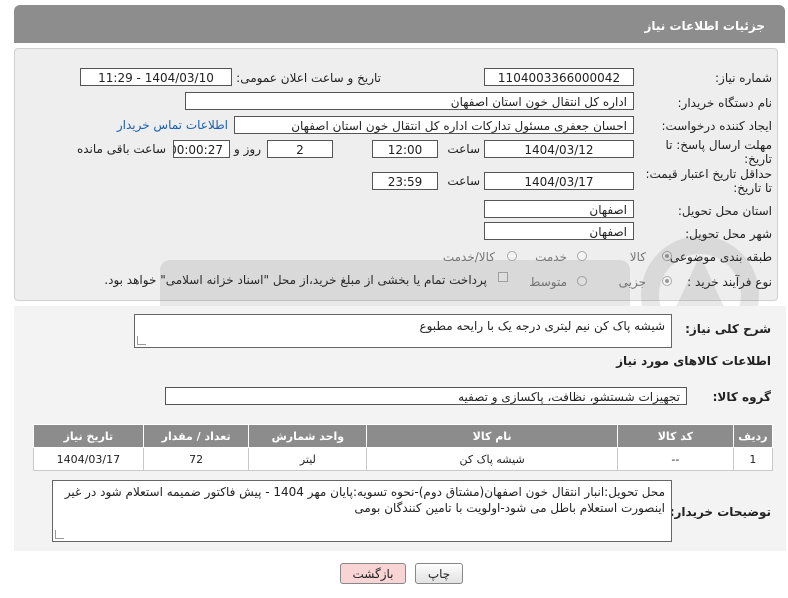  Describe the element at coordinates (426, 396) in the screenshot. I see `goods-group-field: تجهیزات شستشو، نظافت، پاکسازی و تصفیه` at that location.